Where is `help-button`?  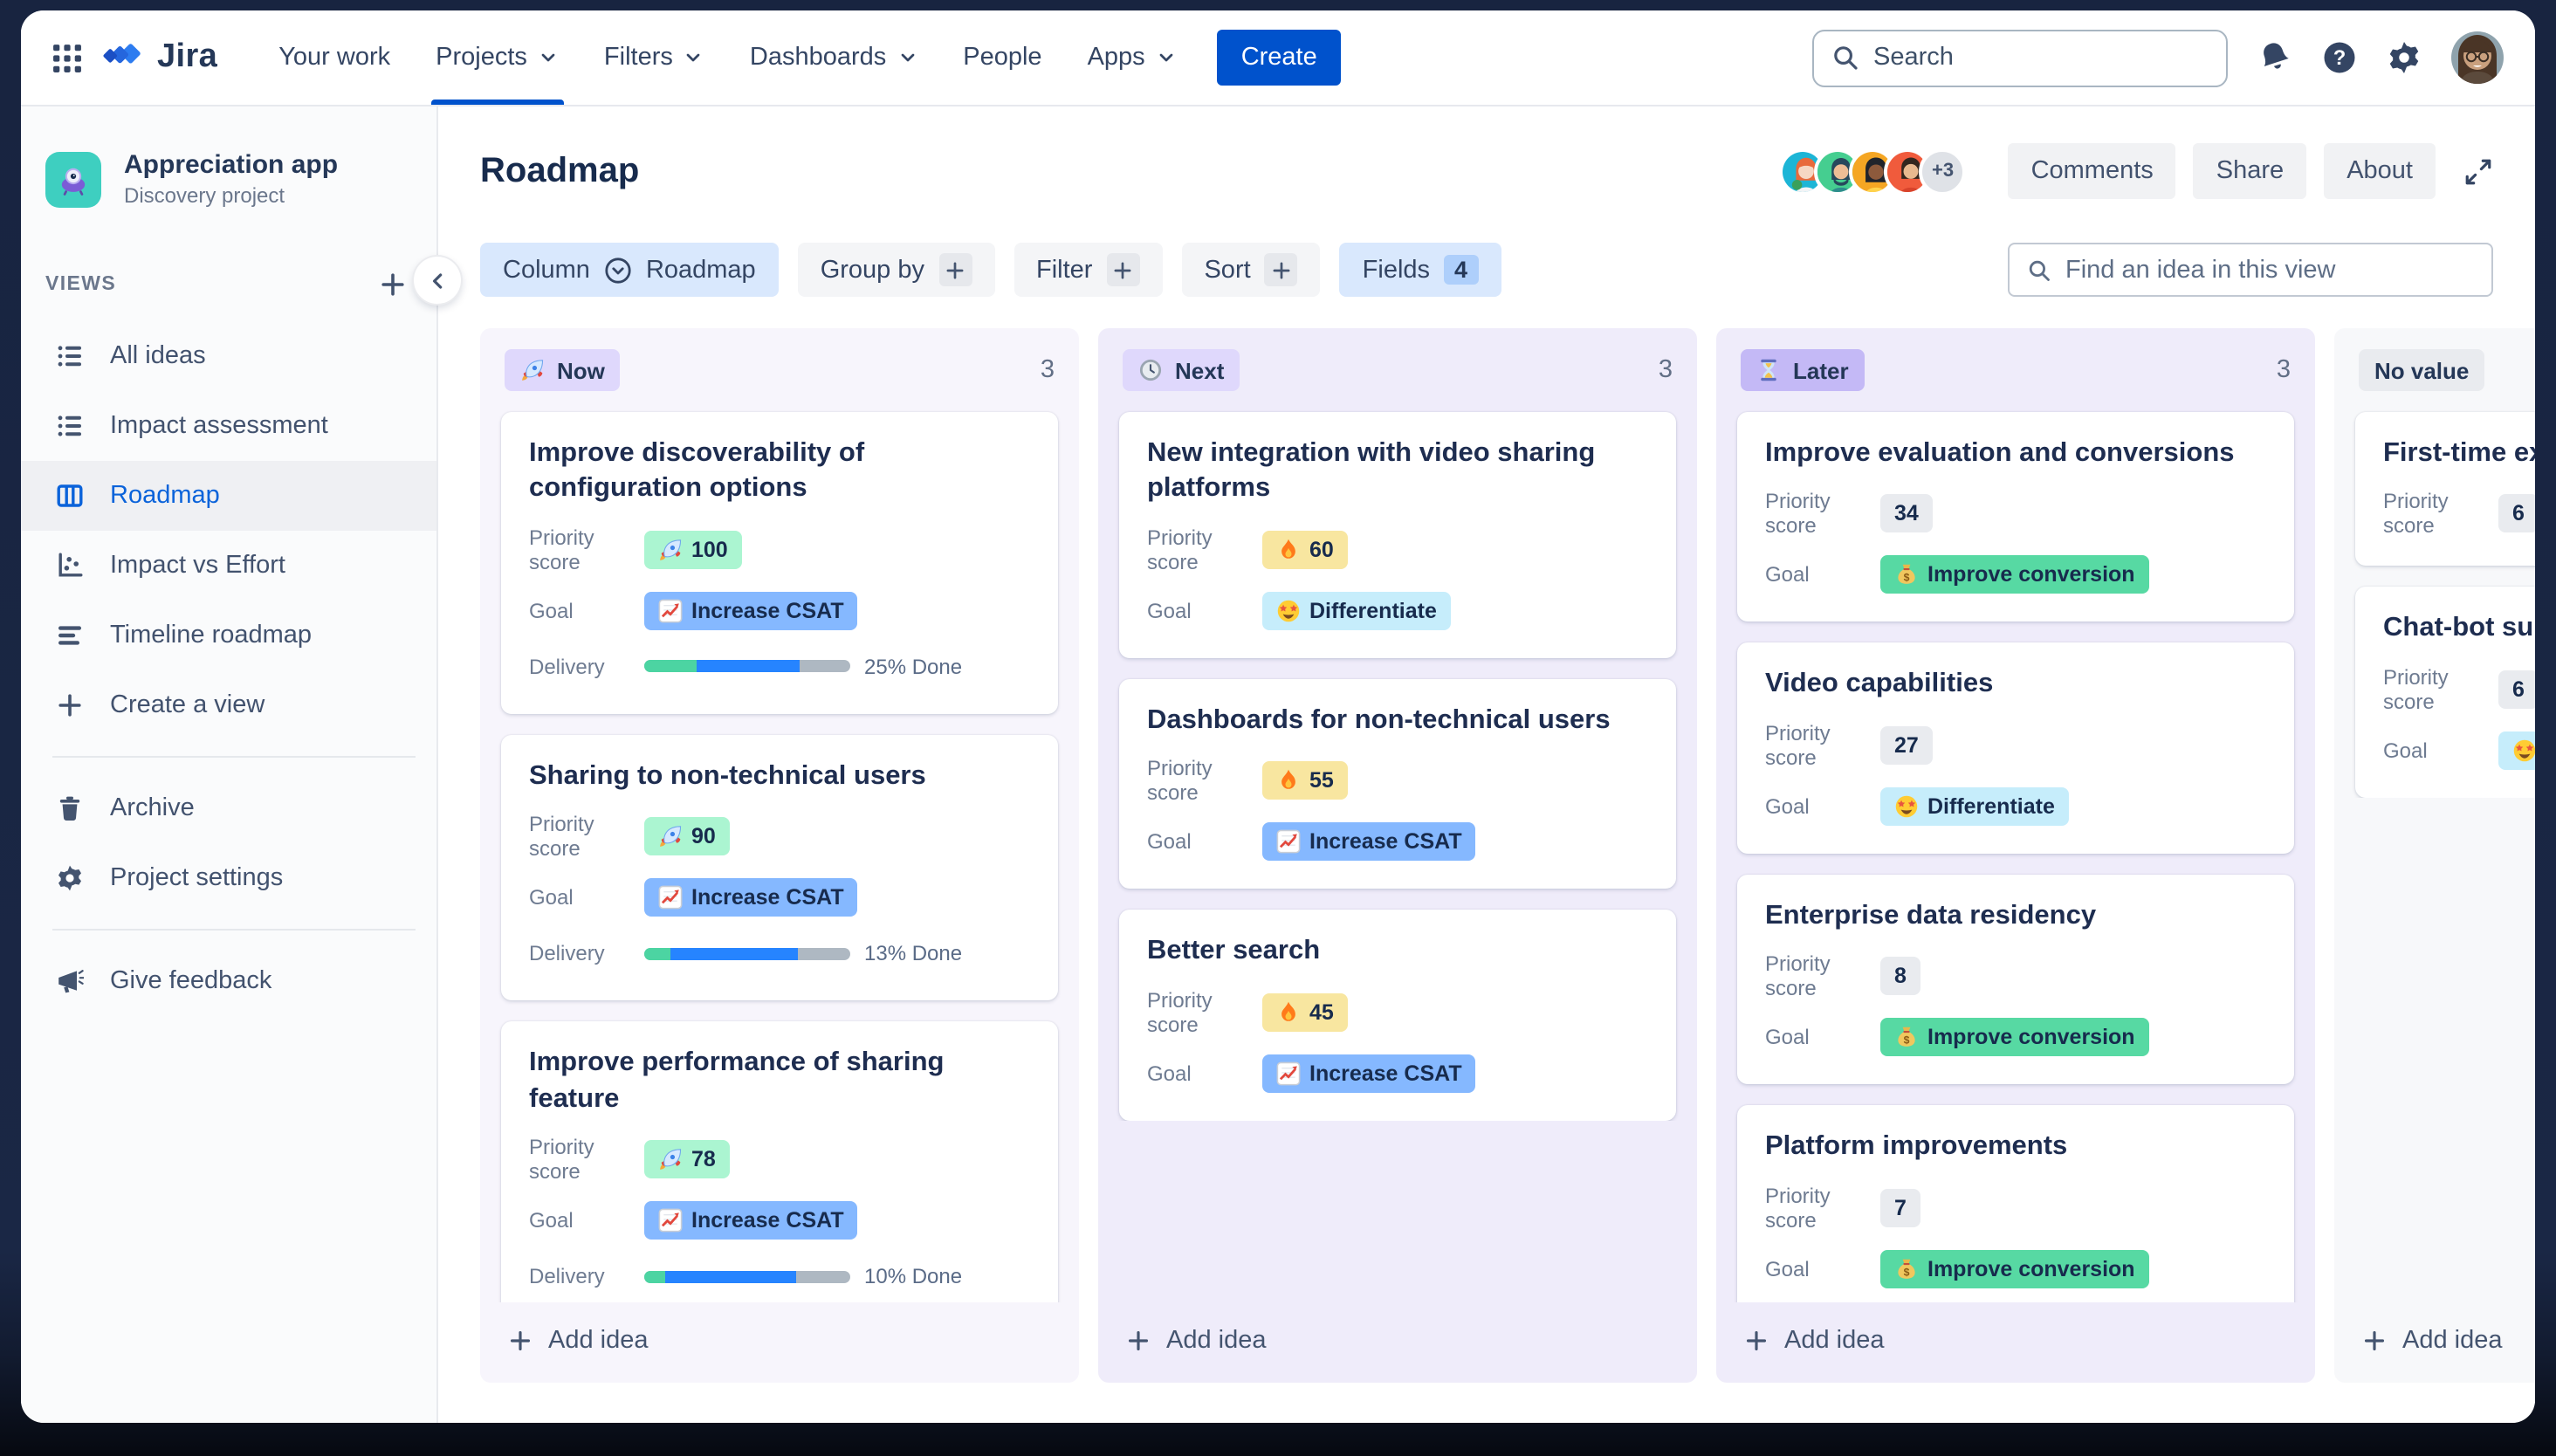 help-button is located at coordinates (2340, 57).